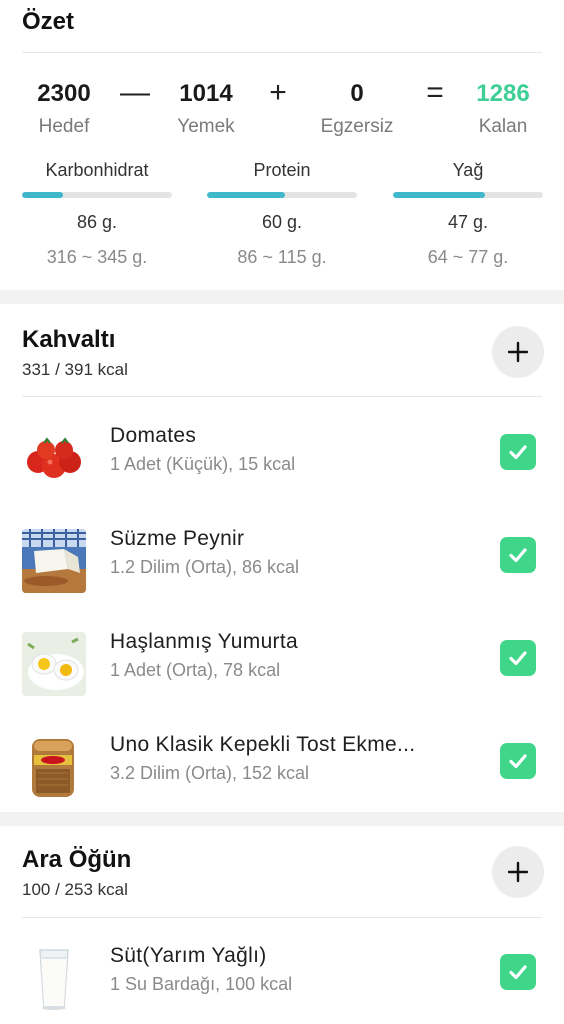 This screenshot has width=564, height=1024. What do you see at coordinates (282, 170) in the screenshot?
I see `macro-label: Protein` at bounding box center [282, 170].